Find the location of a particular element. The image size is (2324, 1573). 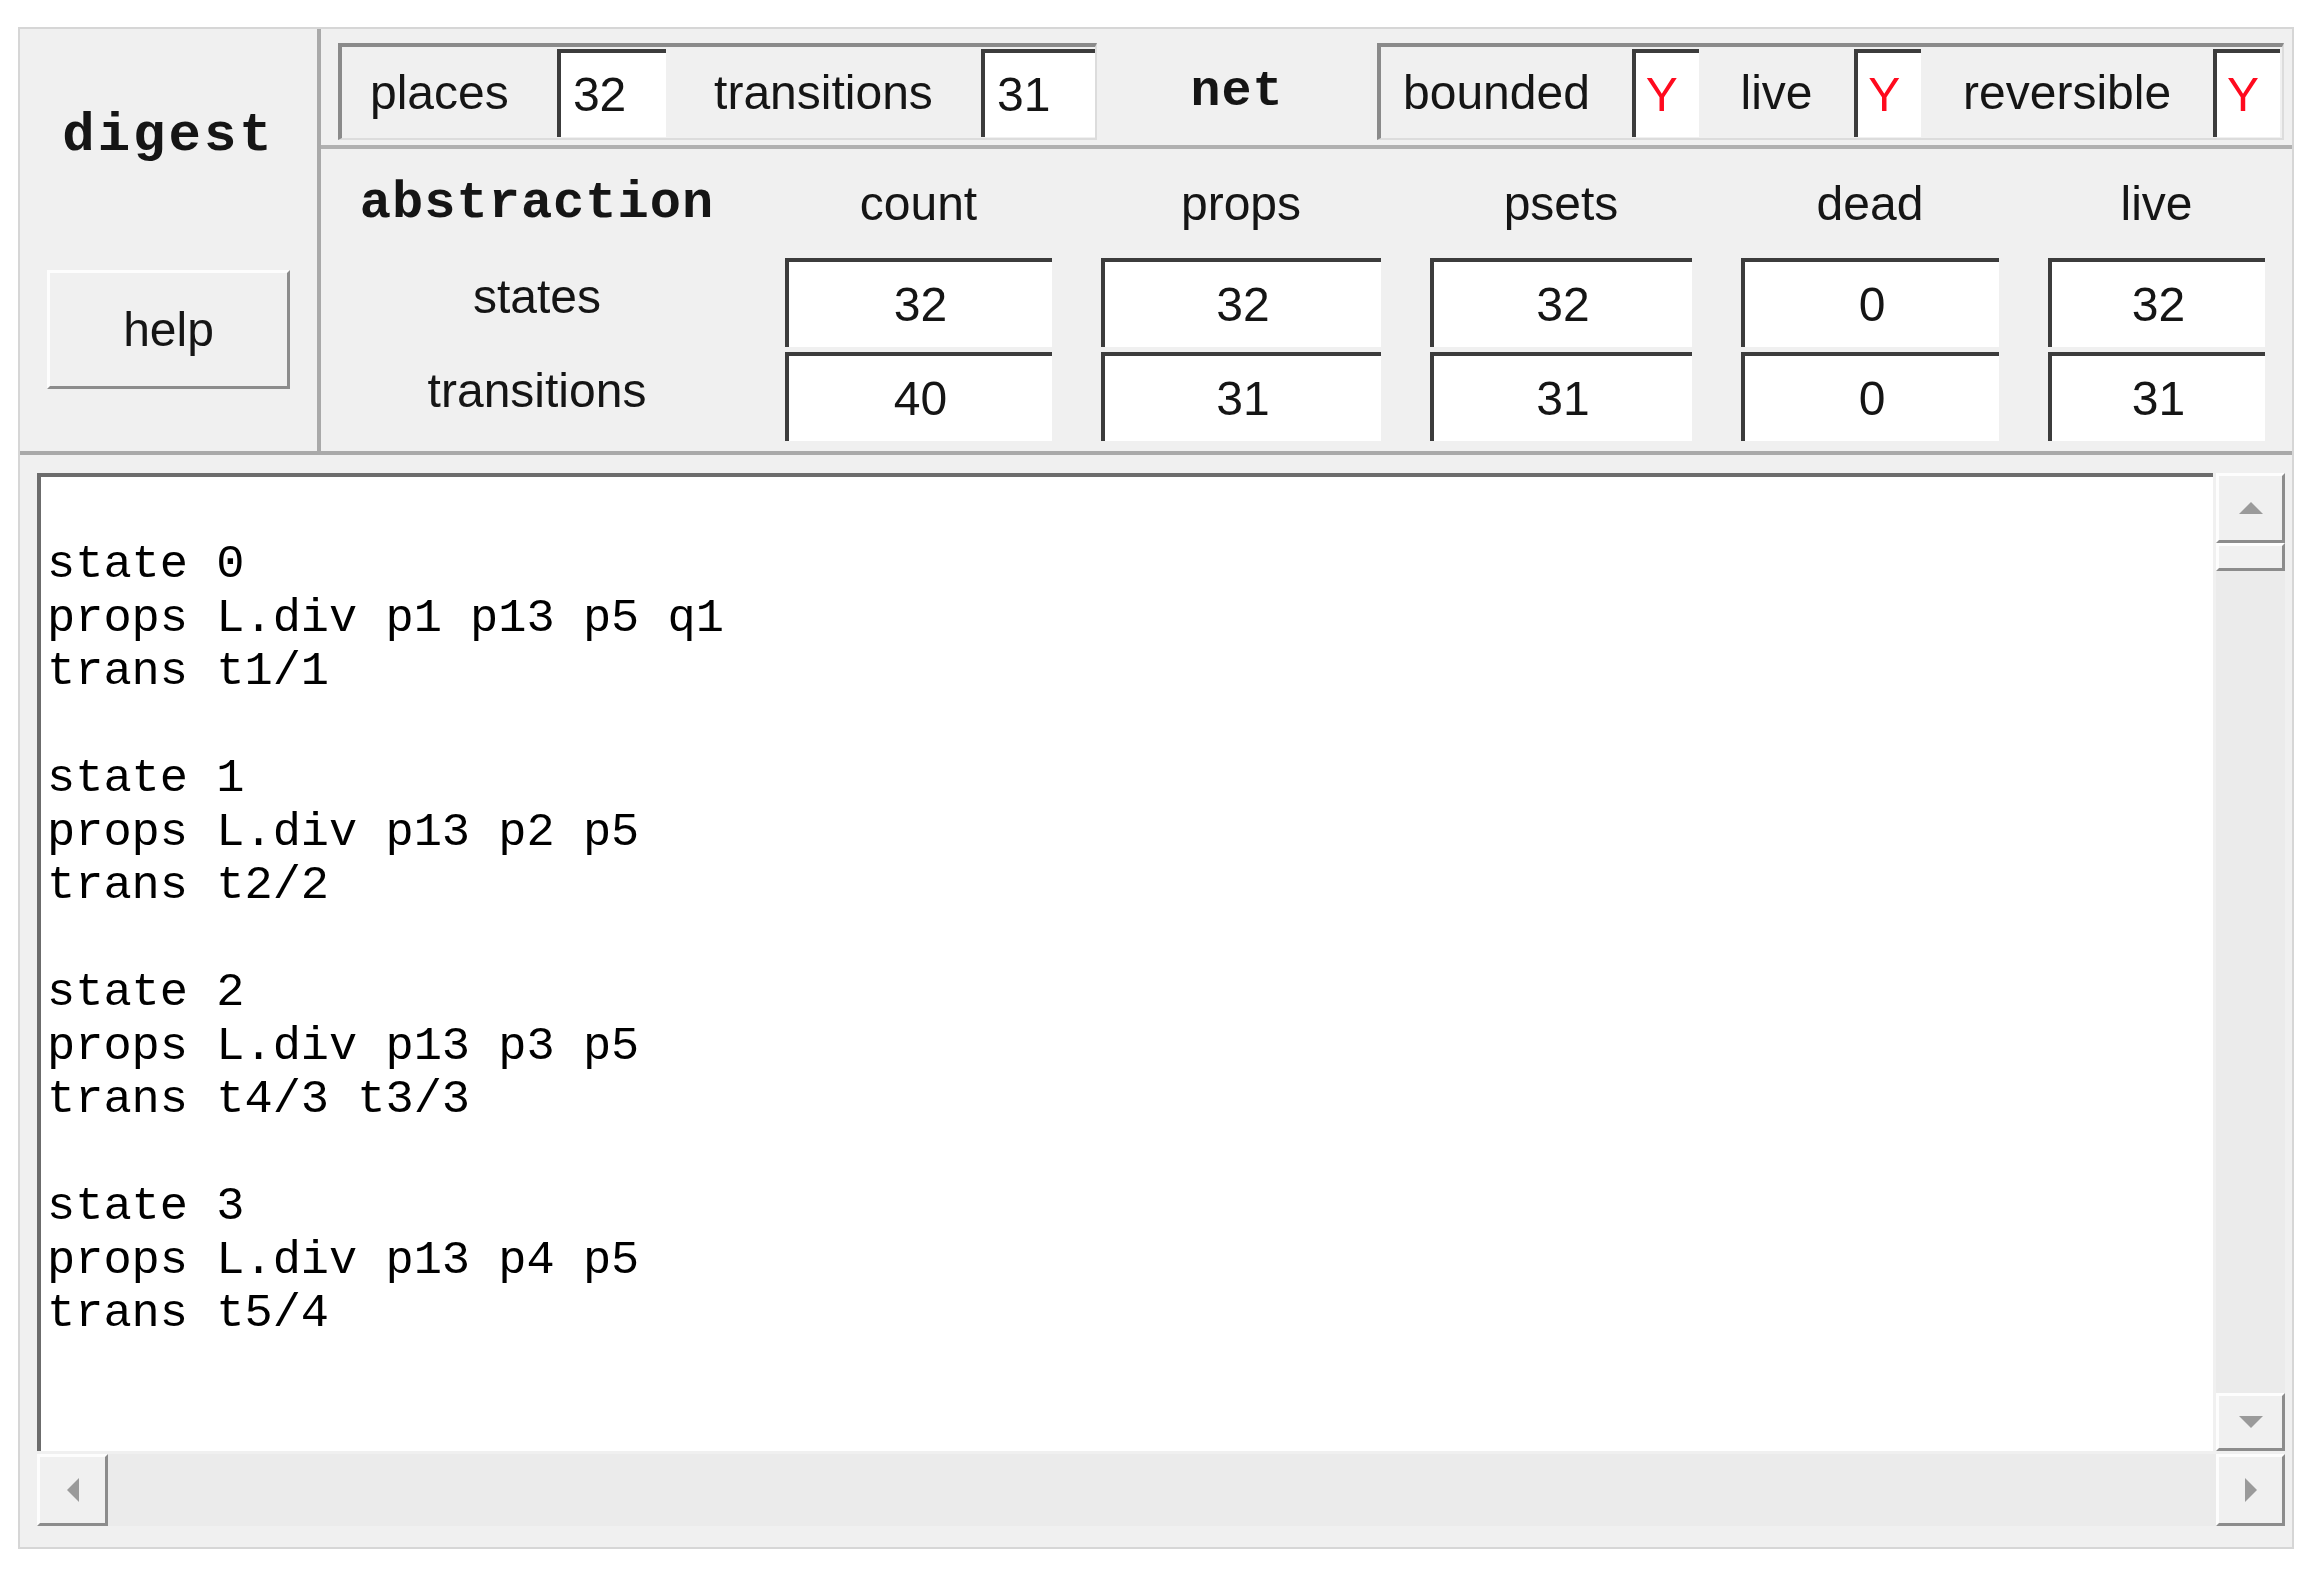

text-line: props L.div p13 p2 p5 is located at coordinates (343, 832).